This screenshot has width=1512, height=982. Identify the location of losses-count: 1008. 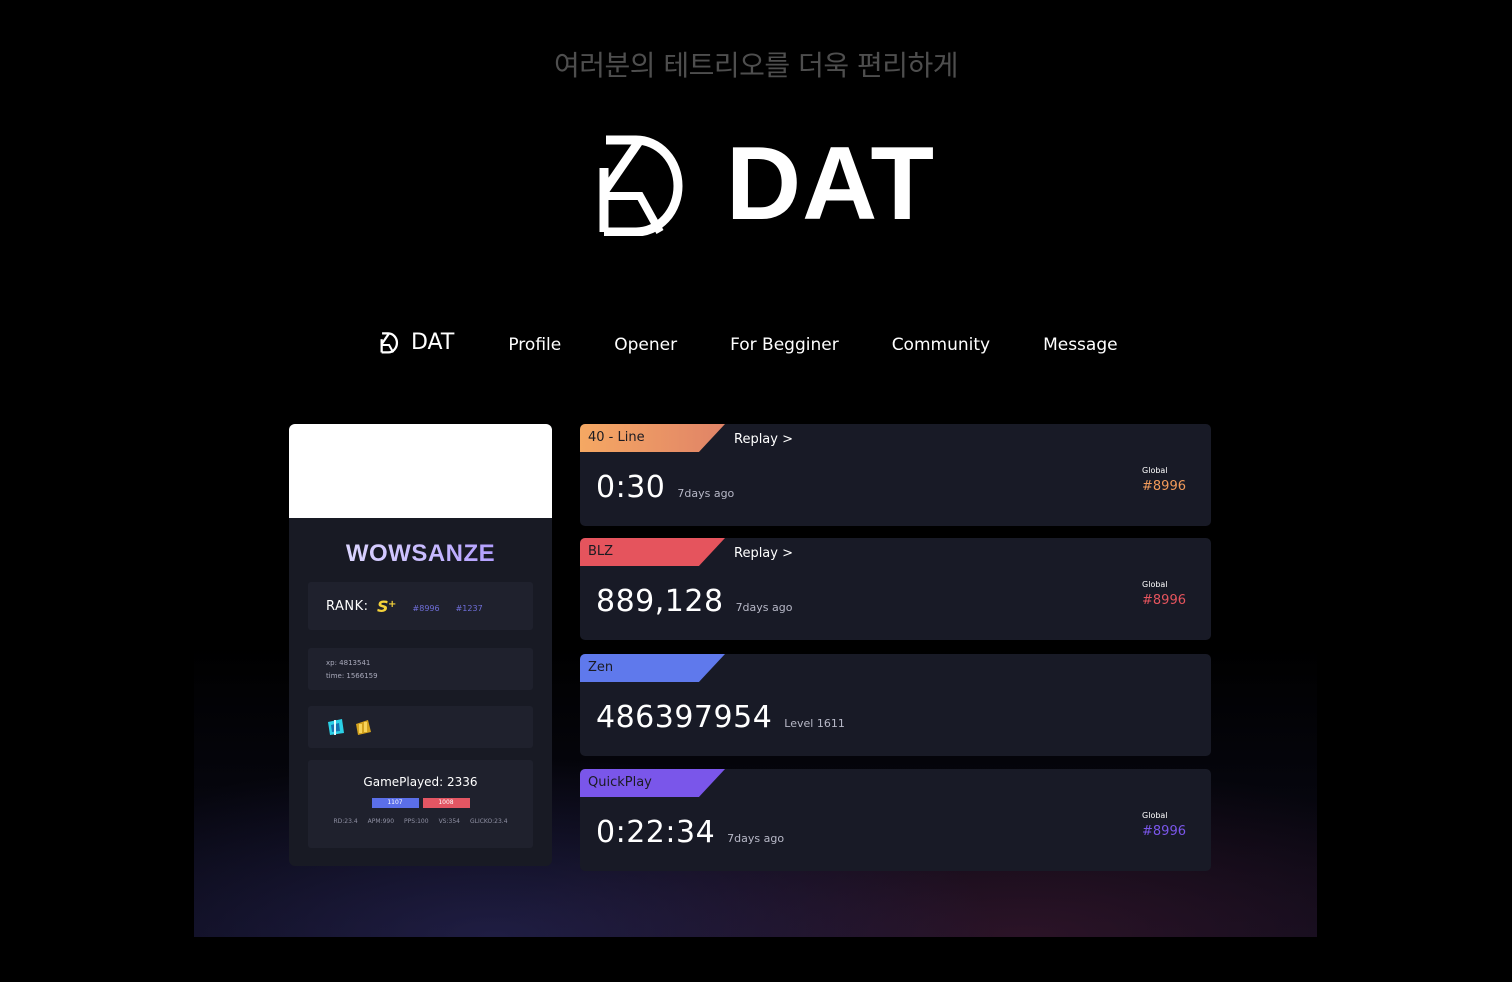
(446, 803).